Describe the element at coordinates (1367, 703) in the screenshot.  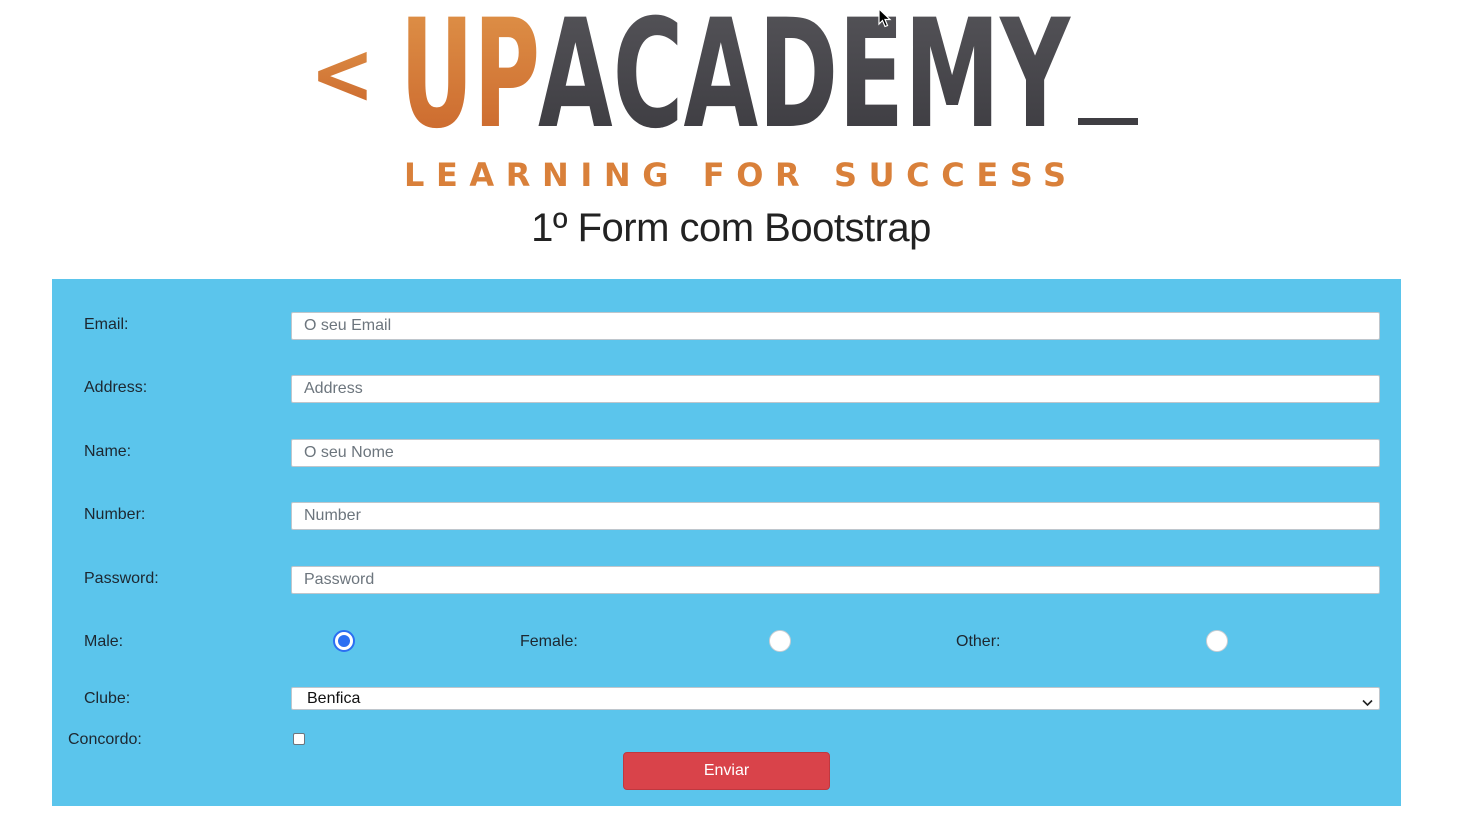
I see `chevron-down-icon` at that location.